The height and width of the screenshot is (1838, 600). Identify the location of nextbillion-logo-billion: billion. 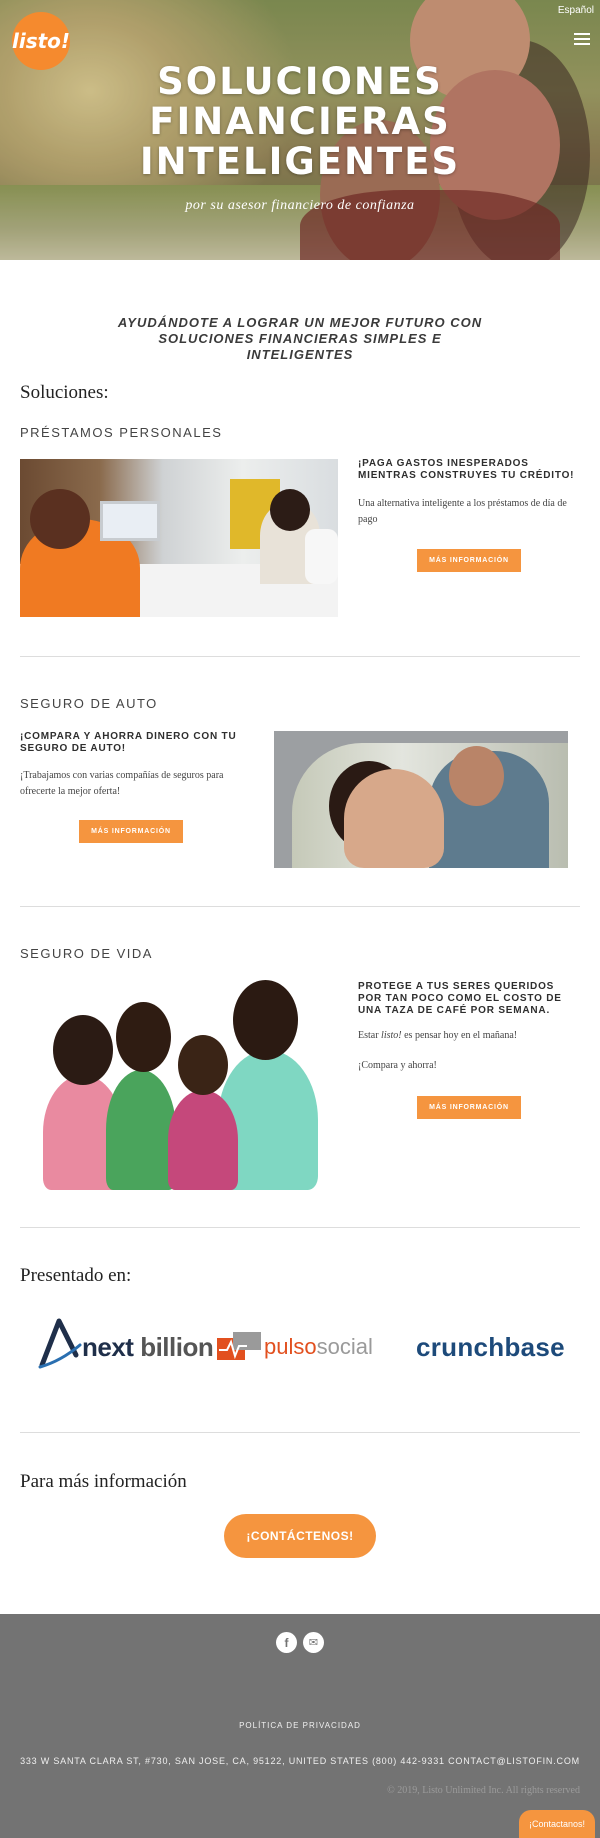
(173, 1347).